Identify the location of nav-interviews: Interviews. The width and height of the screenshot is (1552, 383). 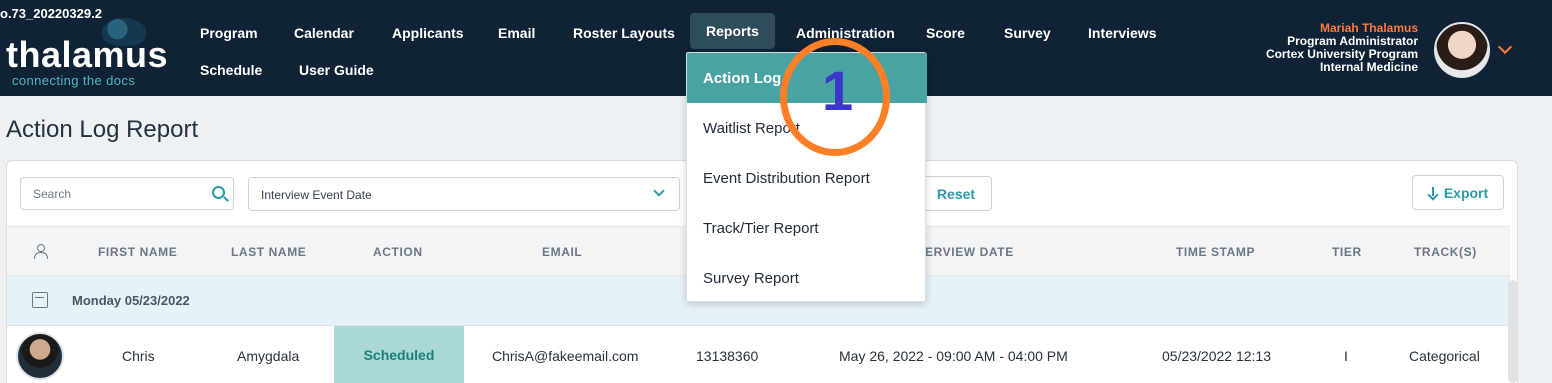
(1122, 33).